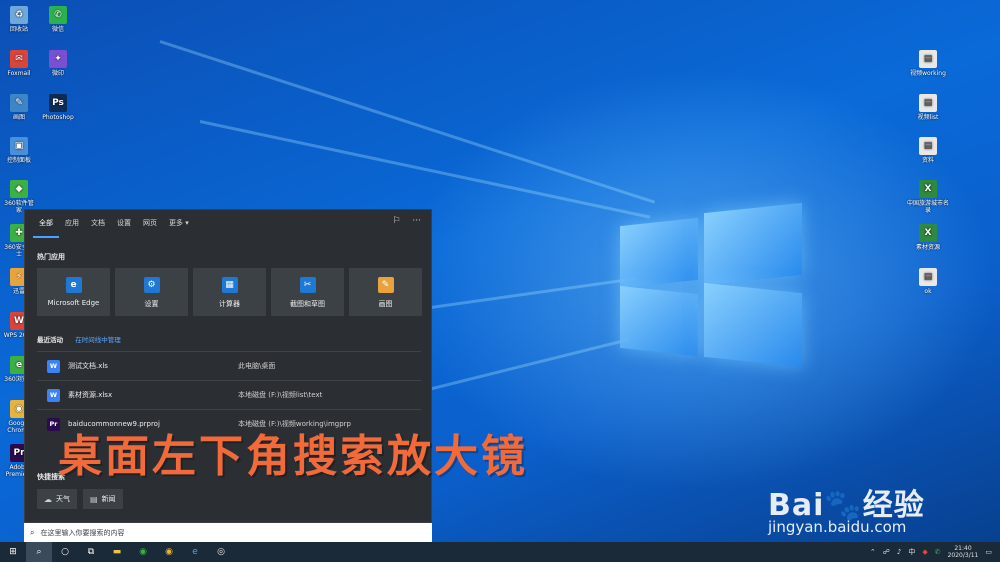  What do you see at coordinates (53, 395) in the screenshot?
I see `file-icon: W` at bounding box center [53, 395].